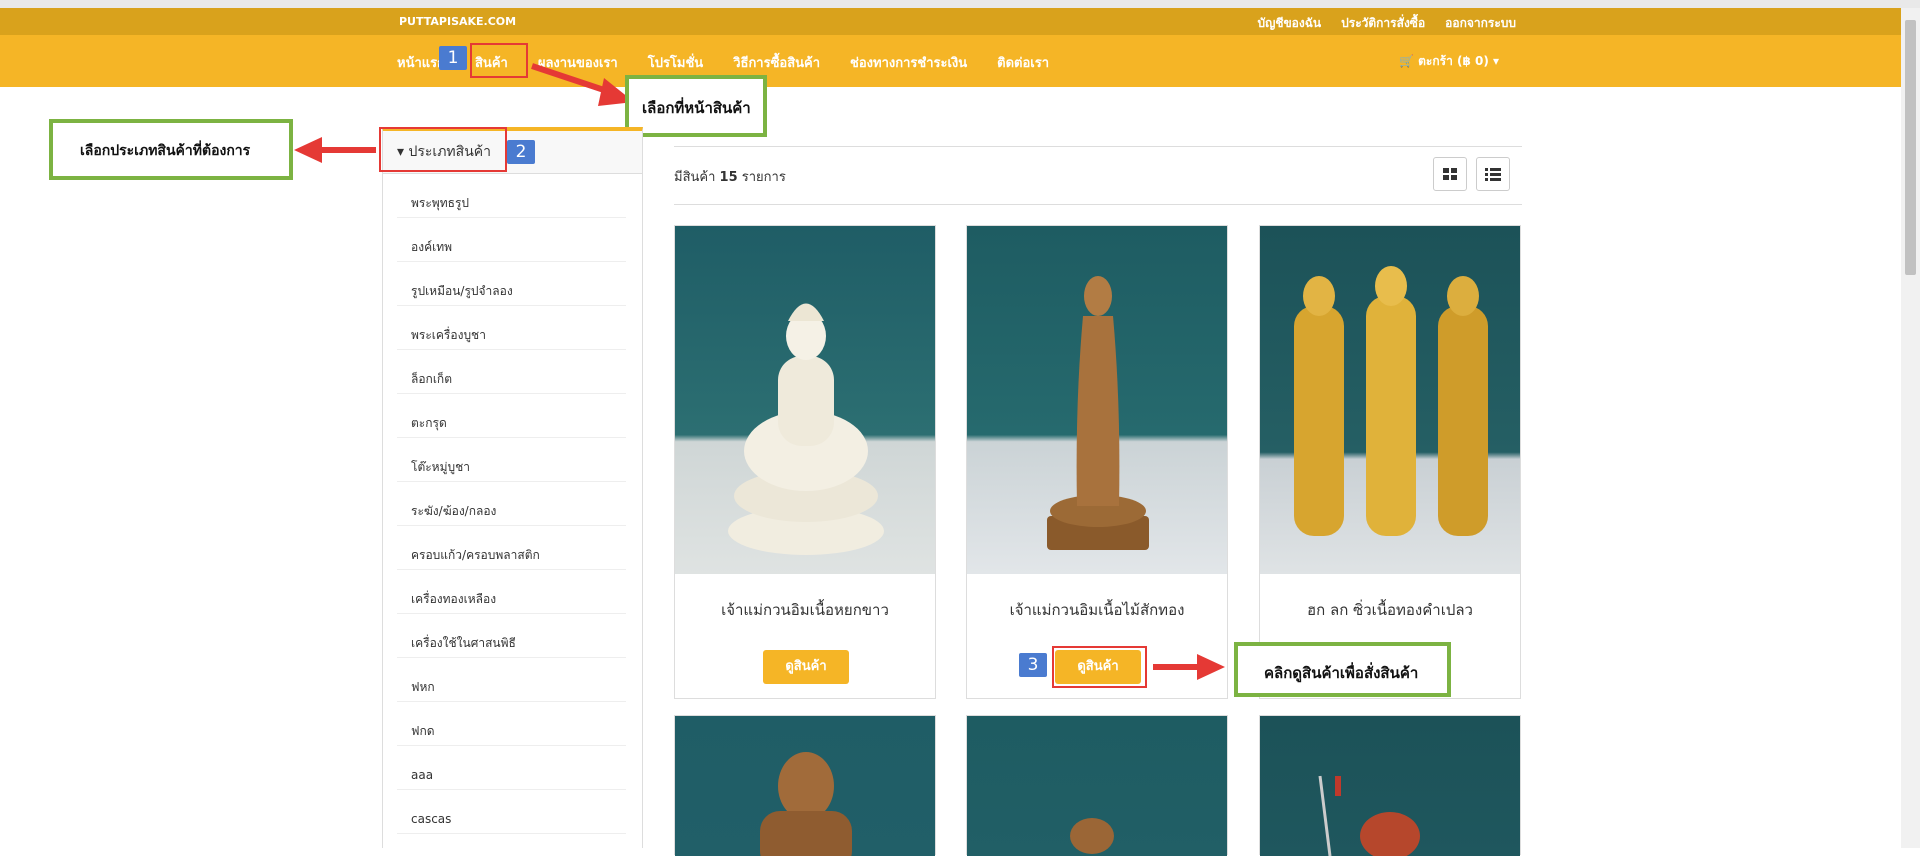 This screenshot has width=1920, height=856. I want to click on grid-view-button, so click(1450, 174).